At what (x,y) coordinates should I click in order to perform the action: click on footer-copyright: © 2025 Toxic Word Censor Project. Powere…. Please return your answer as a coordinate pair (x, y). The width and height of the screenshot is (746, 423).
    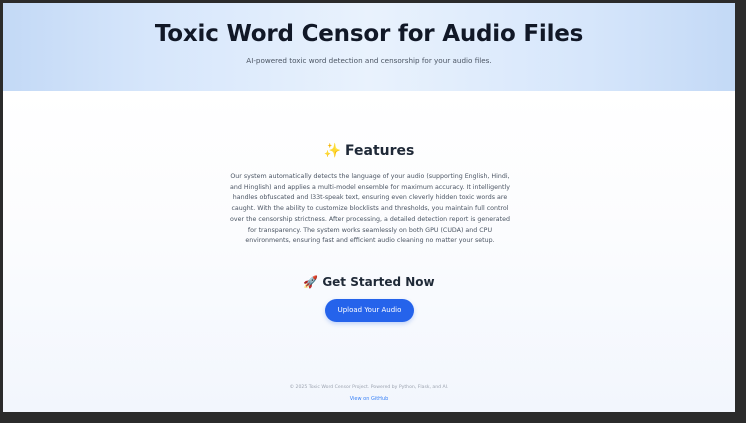
    Looking at the image, I should click on (369, 387).